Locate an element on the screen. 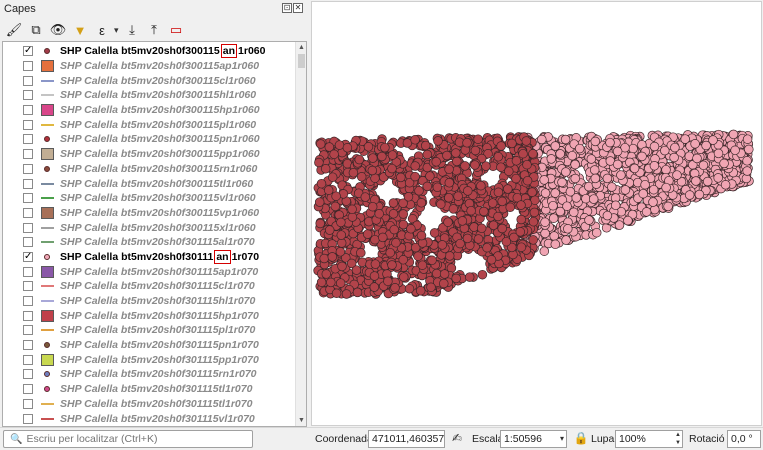 This screenshot has height=450, width=763. layer-row: SHP Calella bt5mv20sh0f300115rn1r060 is located at coordinates (149, 169).